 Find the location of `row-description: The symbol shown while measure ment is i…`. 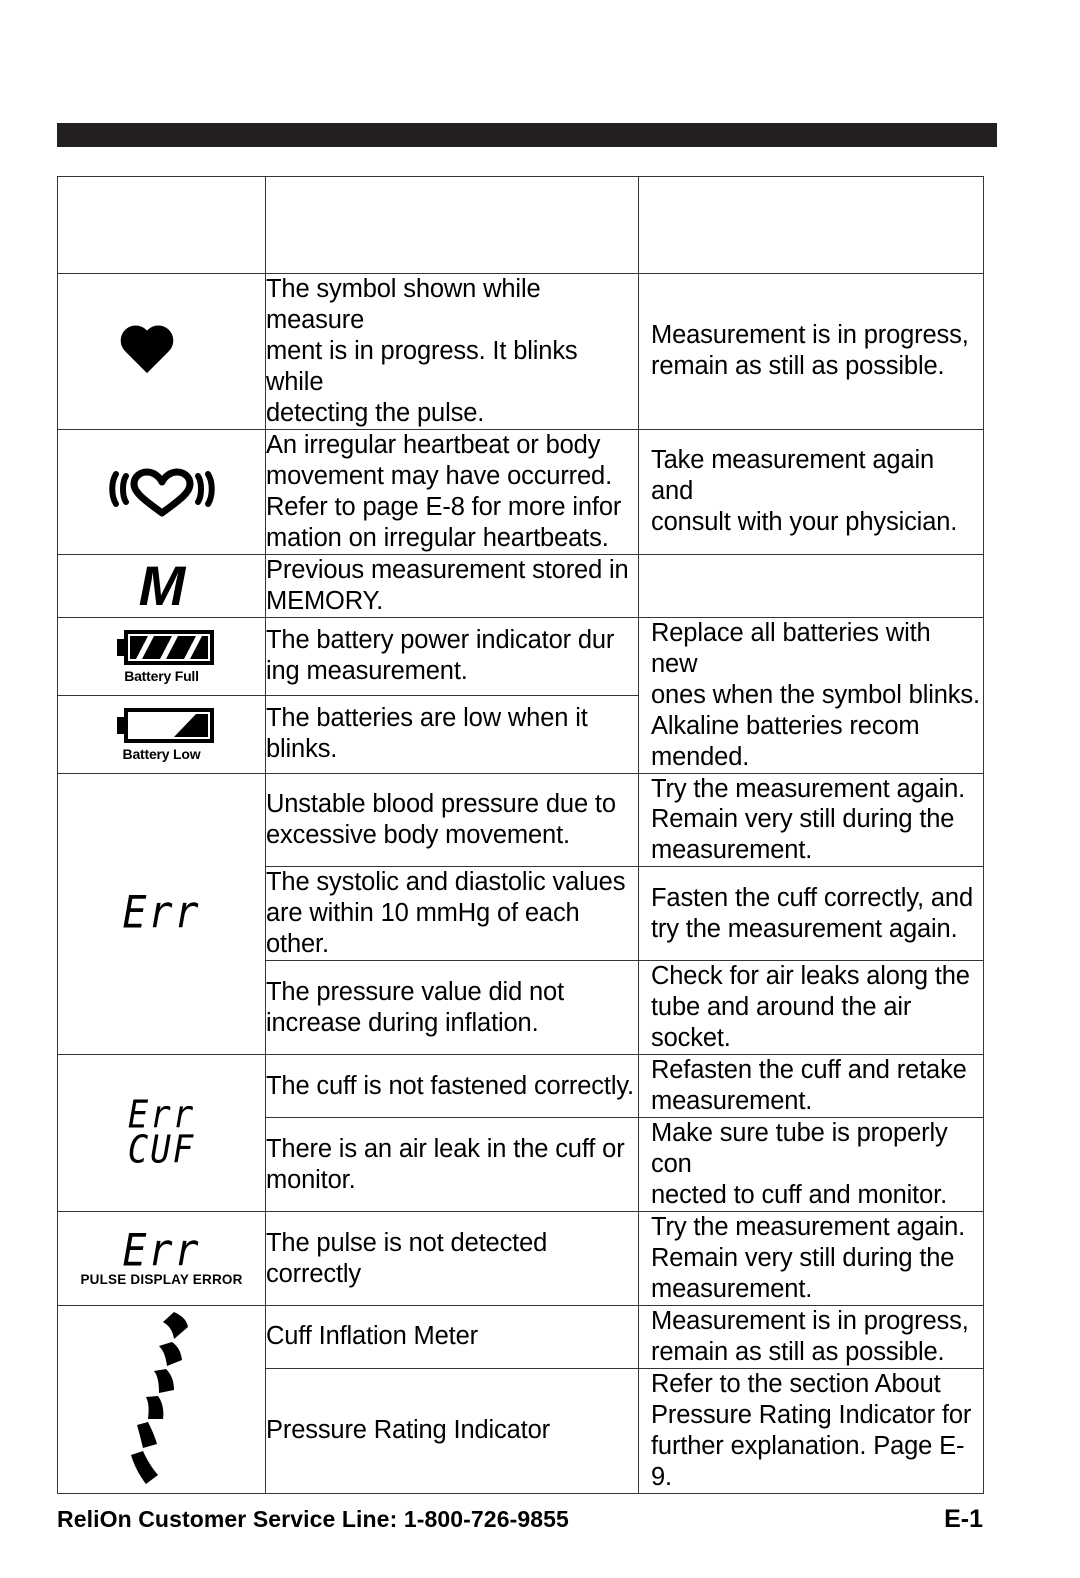

row-description: The symbol shown while measure ment is i… is located at coordinates (452, 351).